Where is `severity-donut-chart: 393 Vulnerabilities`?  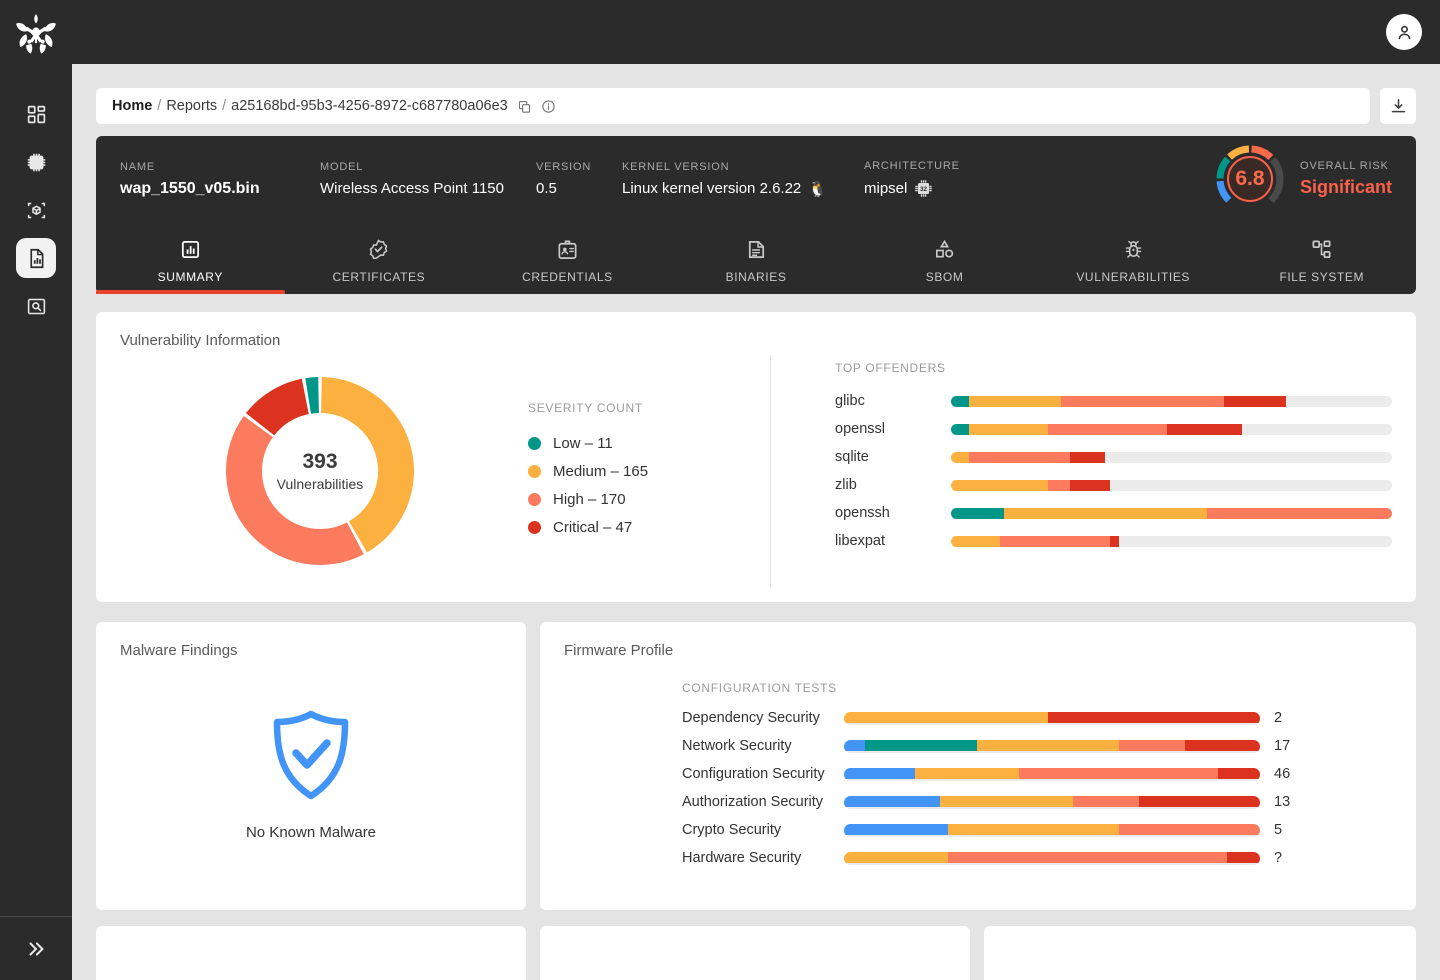
severity-donut-chart: 393 Vulnerabilities is located at coordinates (320, 471).